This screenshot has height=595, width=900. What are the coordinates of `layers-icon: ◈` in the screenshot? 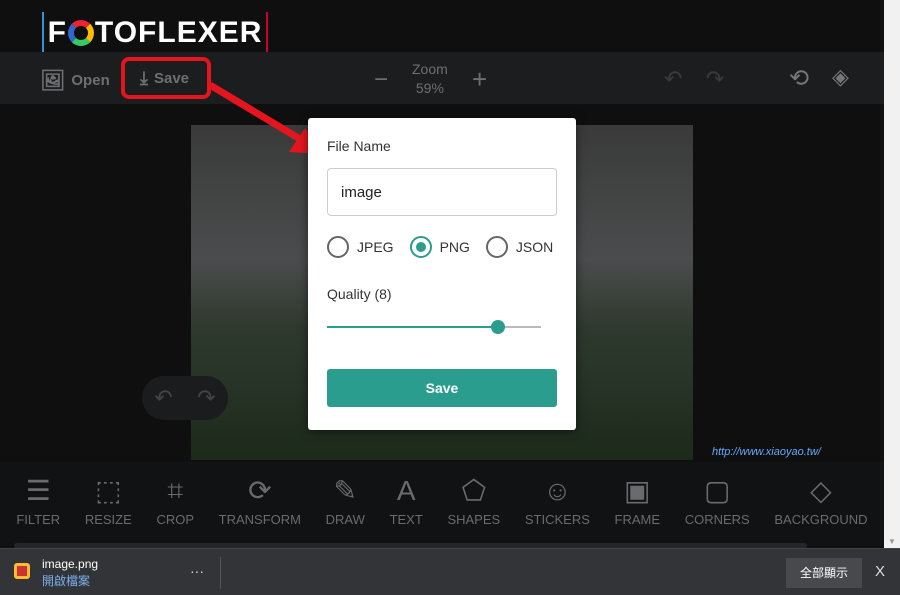 It's located at (840, 77).